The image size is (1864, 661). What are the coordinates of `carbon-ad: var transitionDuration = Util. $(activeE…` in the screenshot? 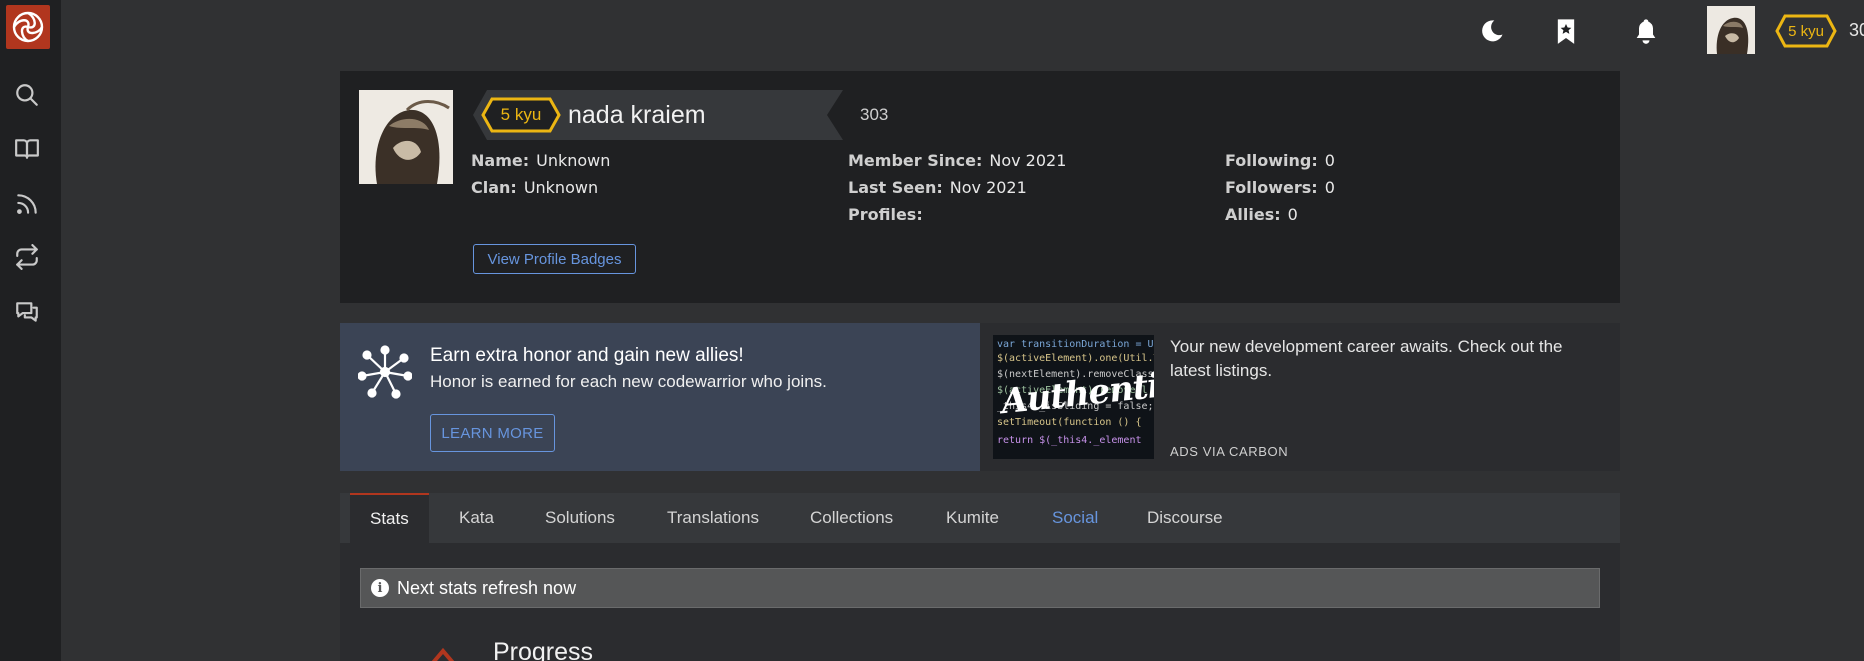 It's located at (1300, 397).